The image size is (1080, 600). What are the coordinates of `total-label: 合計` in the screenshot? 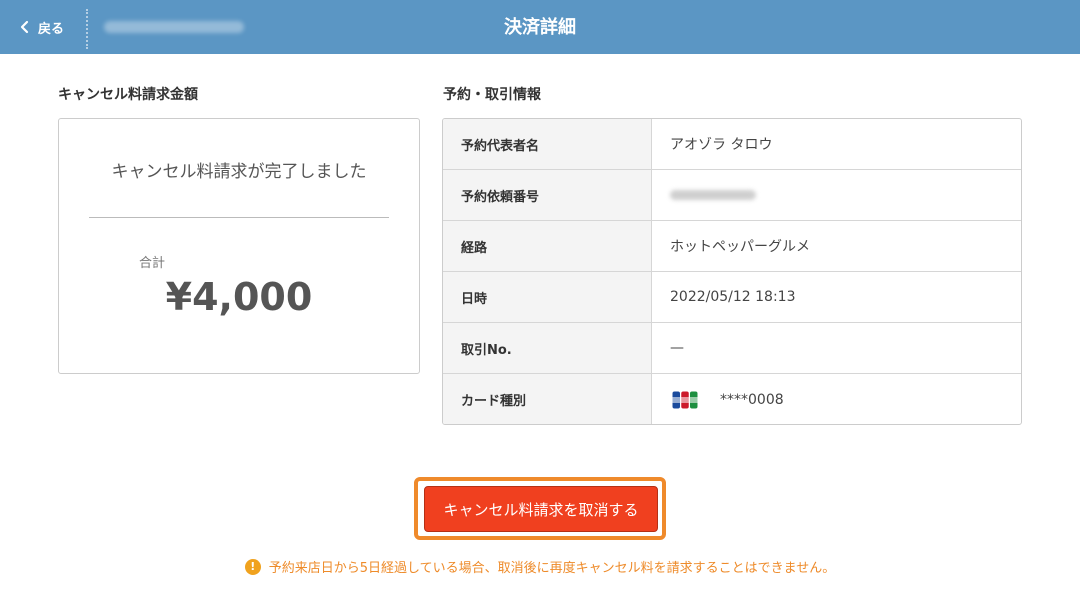 It's located at (152, 263).